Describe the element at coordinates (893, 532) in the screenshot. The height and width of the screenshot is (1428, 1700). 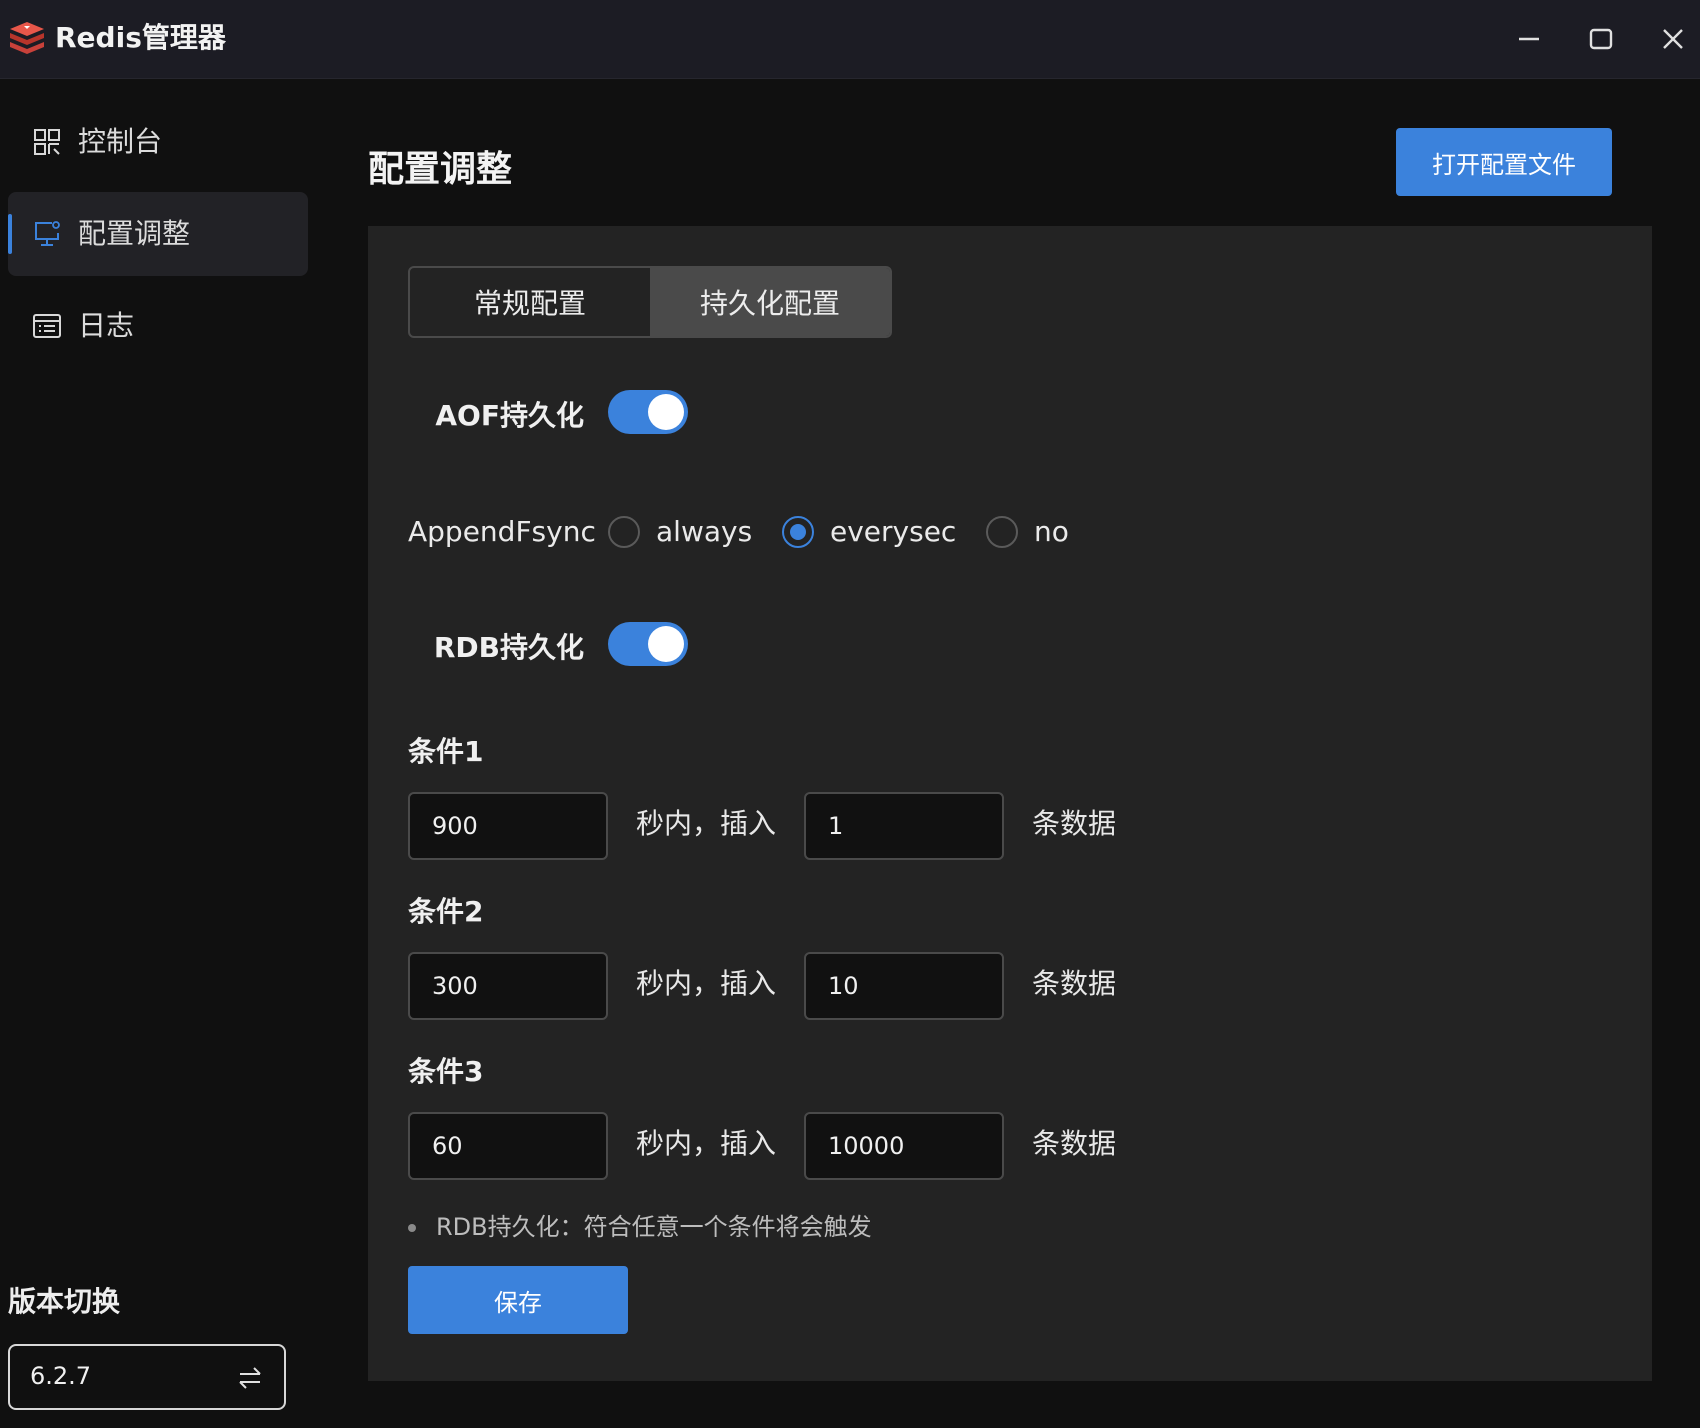
I see `radio-everysec-label: everysec` at that location.